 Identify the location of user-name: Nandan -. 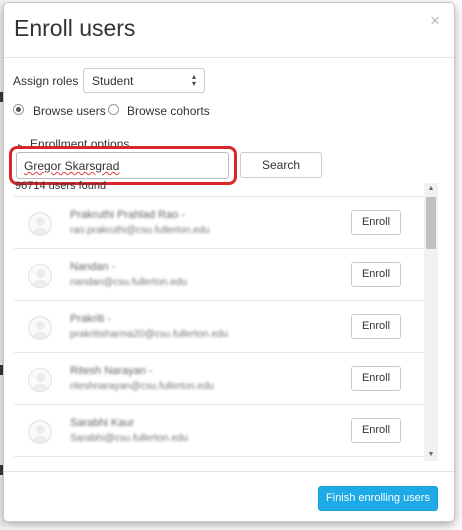
(93, 267).